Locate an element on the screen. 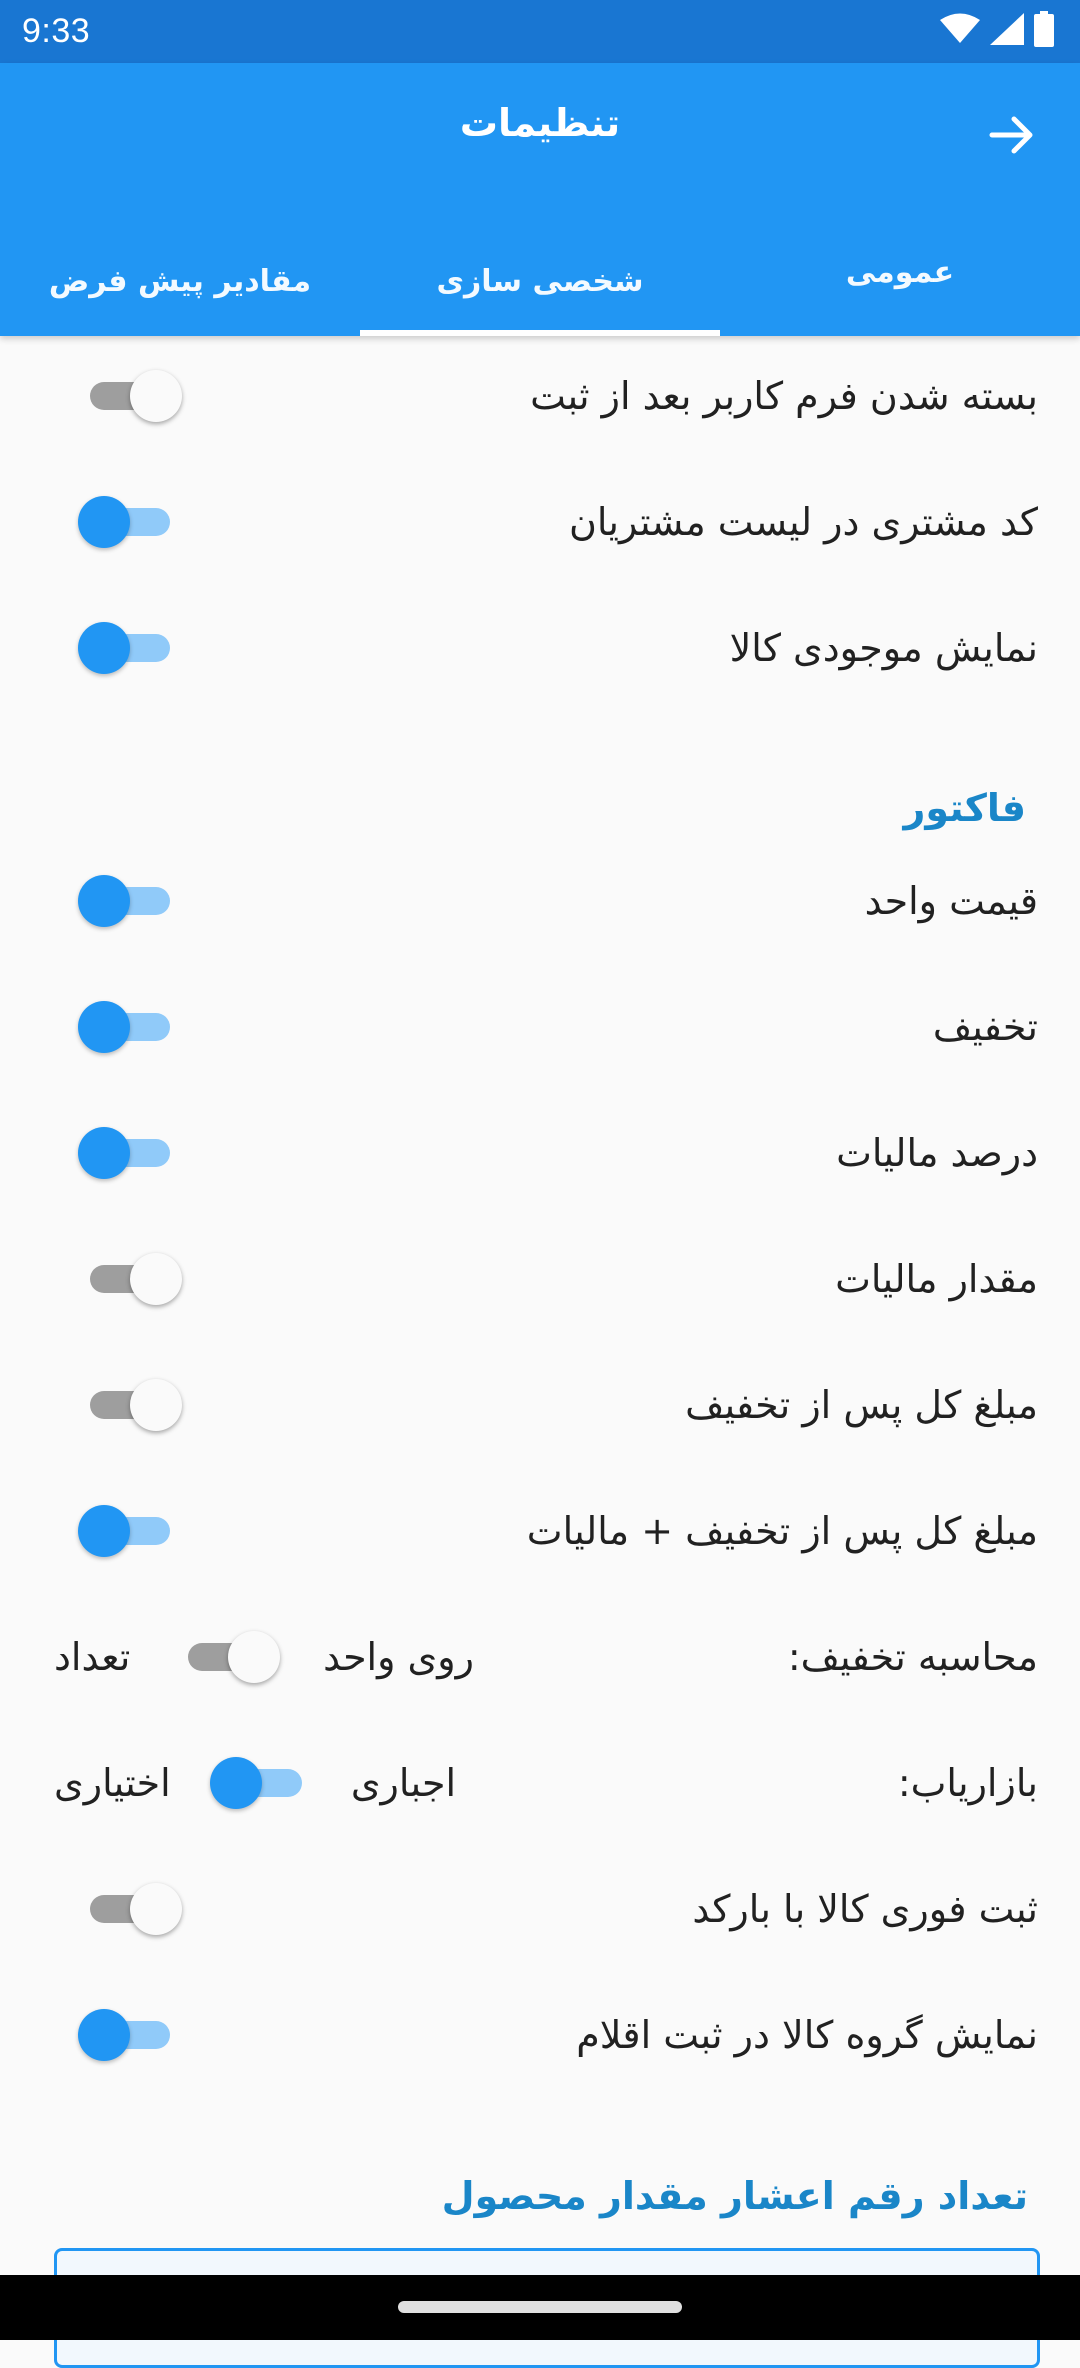 This screenshot has height=2368, width=1080. page-title: تنظیمات is located at coordinates (540, 123).